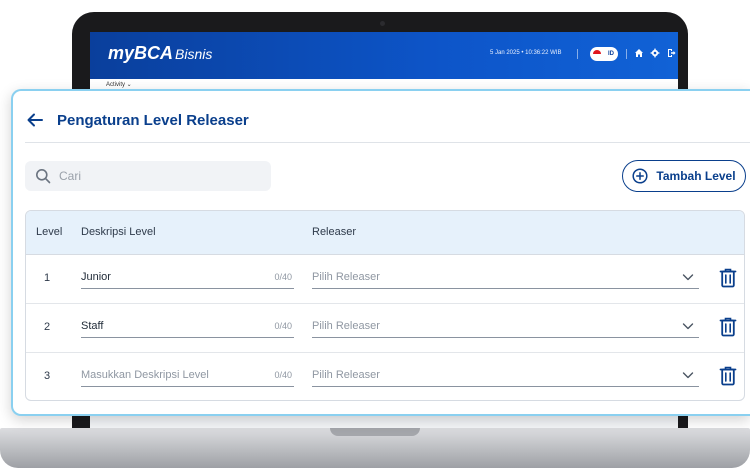 This screenshot has width=750, height=468. Describe the element at coordinates (47, 376) in the screenshot. I see `level-number: 3` at that location.